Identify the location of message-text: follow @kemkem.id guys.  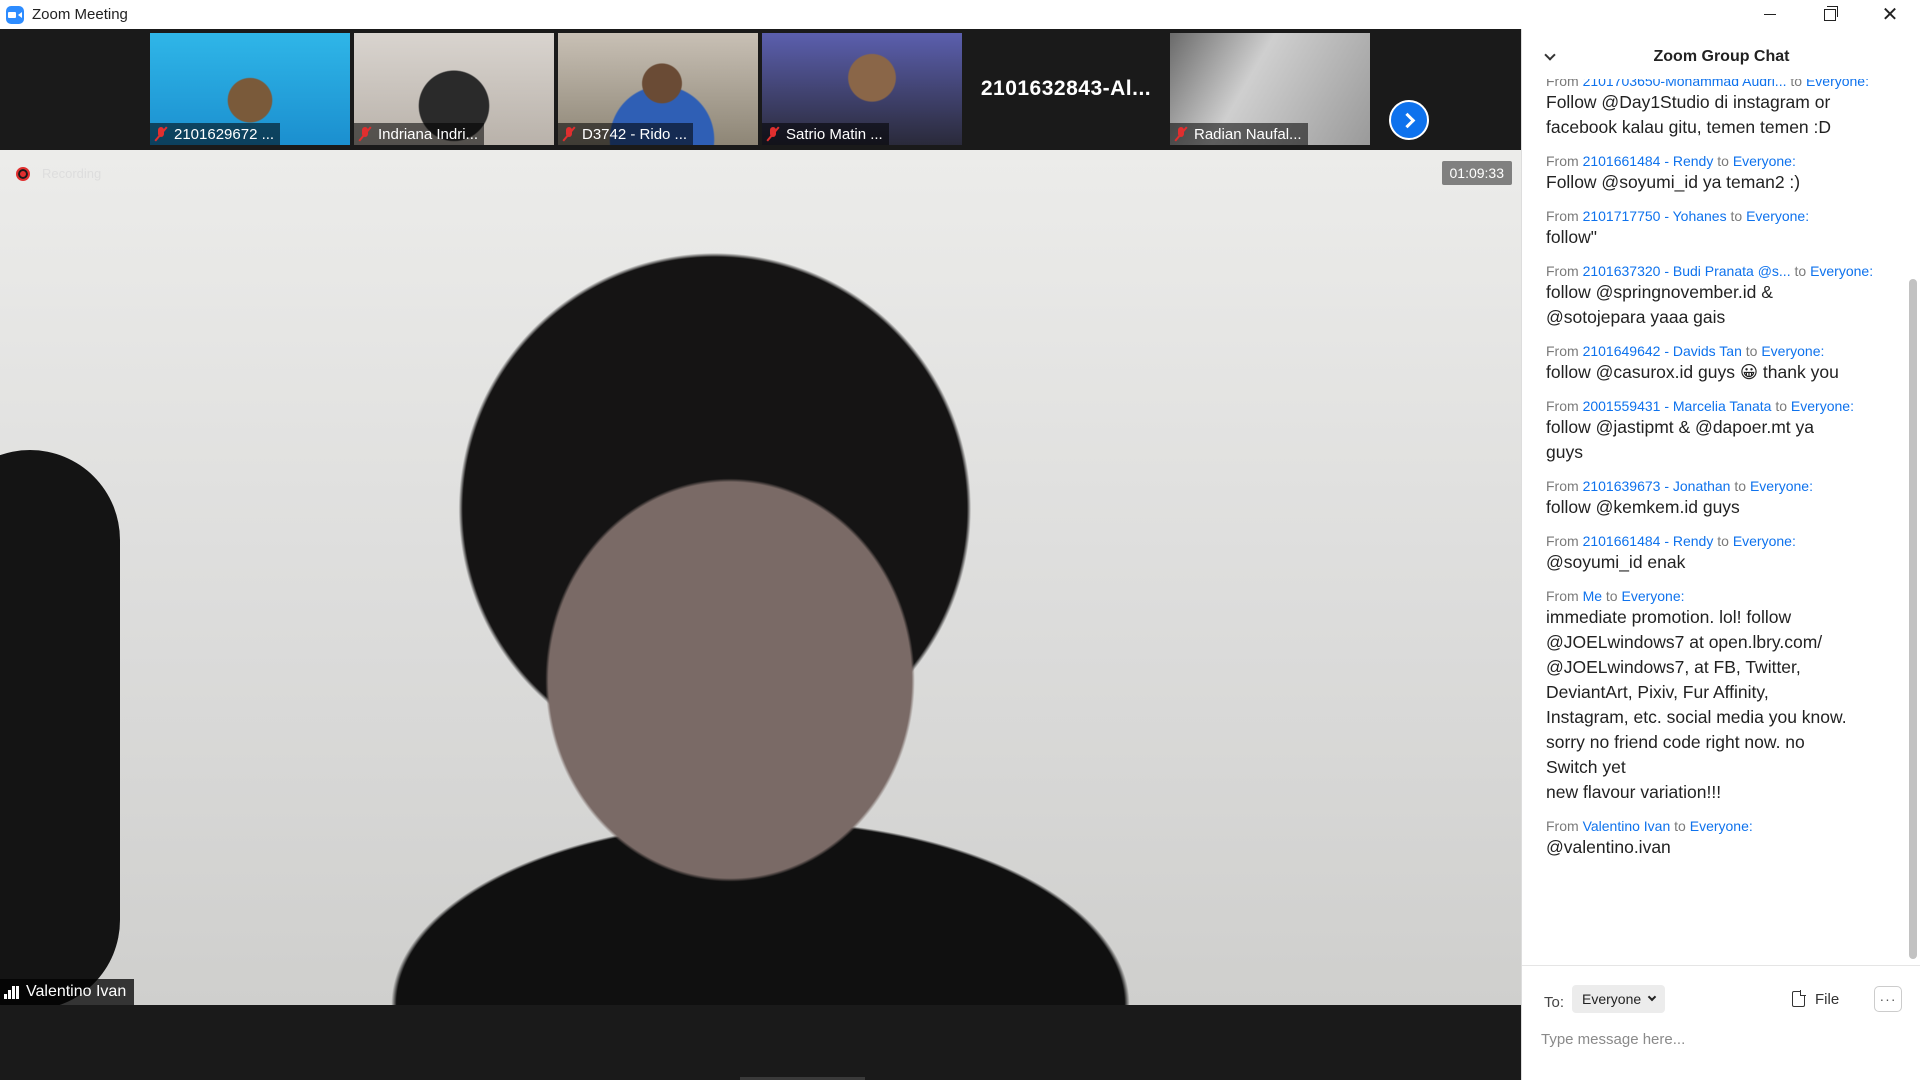
(1643, 507).